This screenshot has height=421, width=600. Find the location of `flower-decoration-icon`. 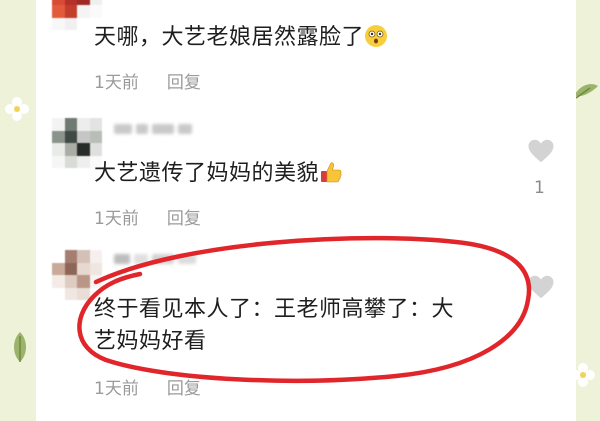

flower-decoration-icon is located at coordinates (17, 109).